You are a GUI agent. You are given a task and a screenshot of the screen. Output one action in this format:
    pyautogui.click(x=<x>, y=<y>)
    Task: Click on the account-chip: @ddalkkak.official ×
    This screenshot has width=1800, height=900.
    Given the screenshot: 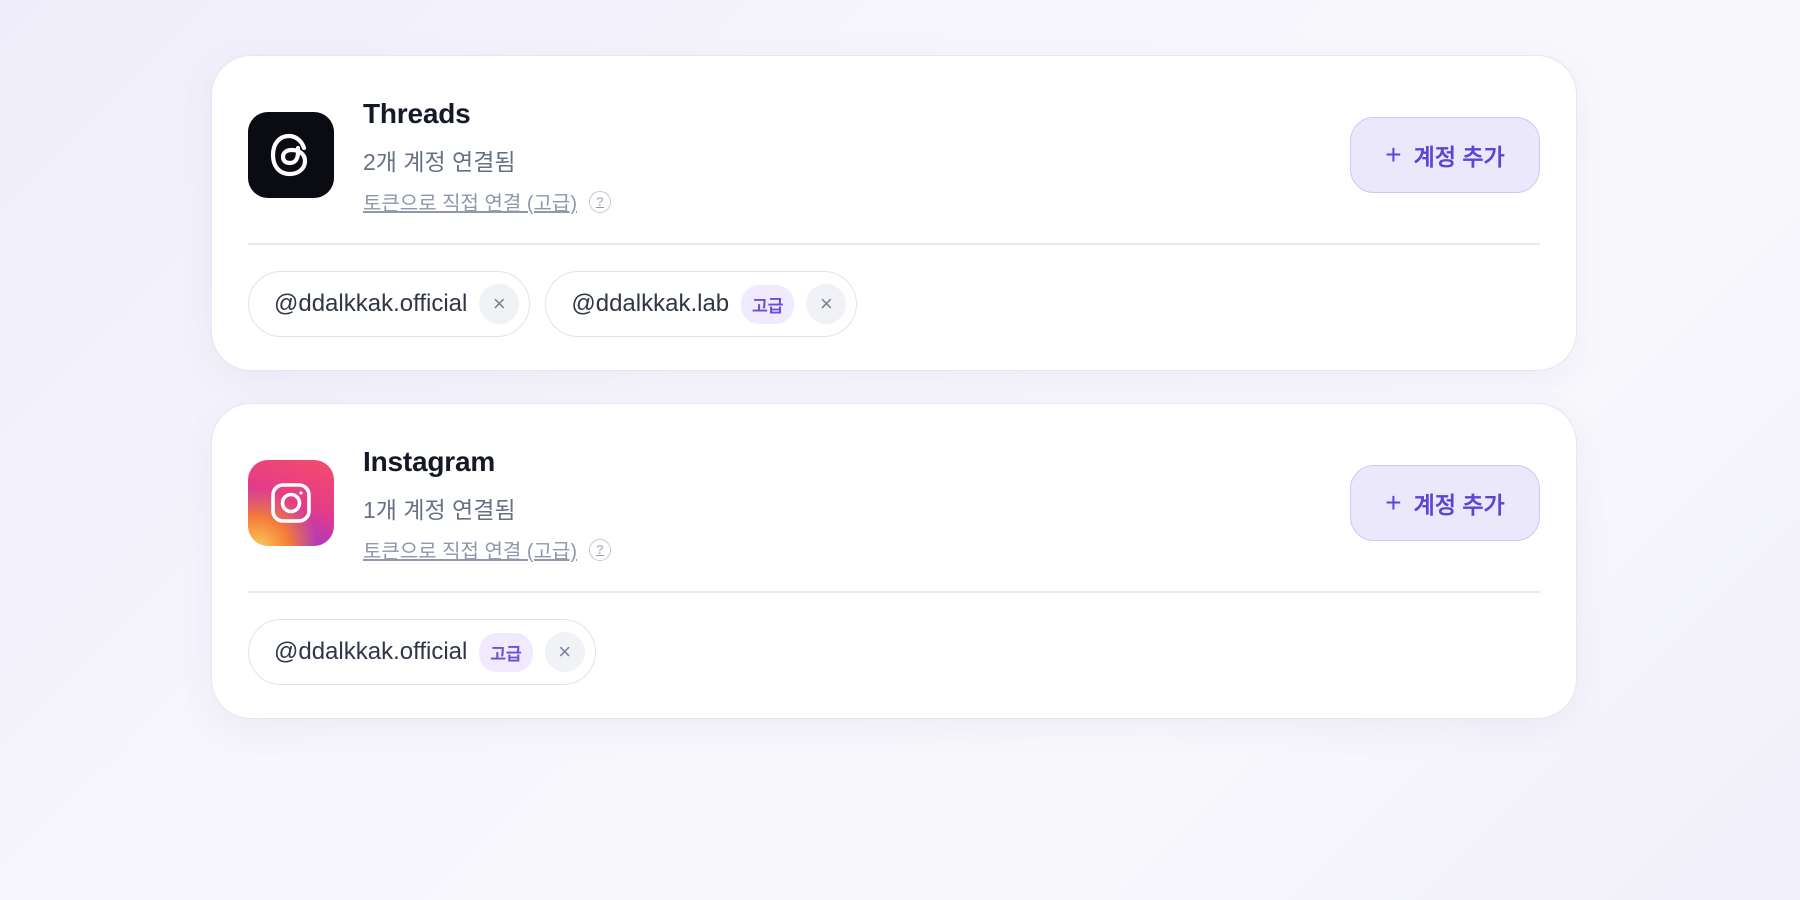 What is the action you would take?
    pyautogui.click(x=389, y=304)
    